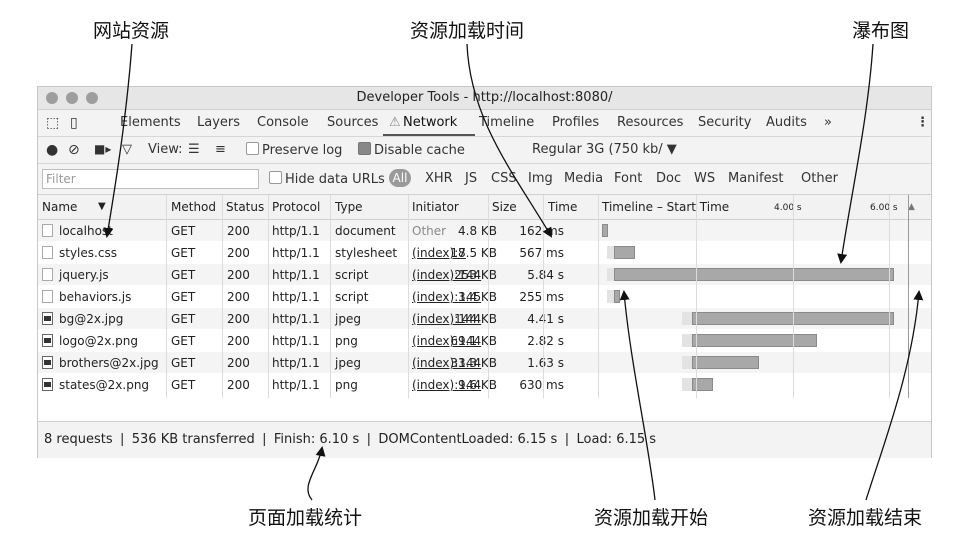 The image size is (962, 535). What do you see at coordinates (475, 319) in the screenshot?
I see `cell-size: 144 KB` at bounding box center [475, 319].